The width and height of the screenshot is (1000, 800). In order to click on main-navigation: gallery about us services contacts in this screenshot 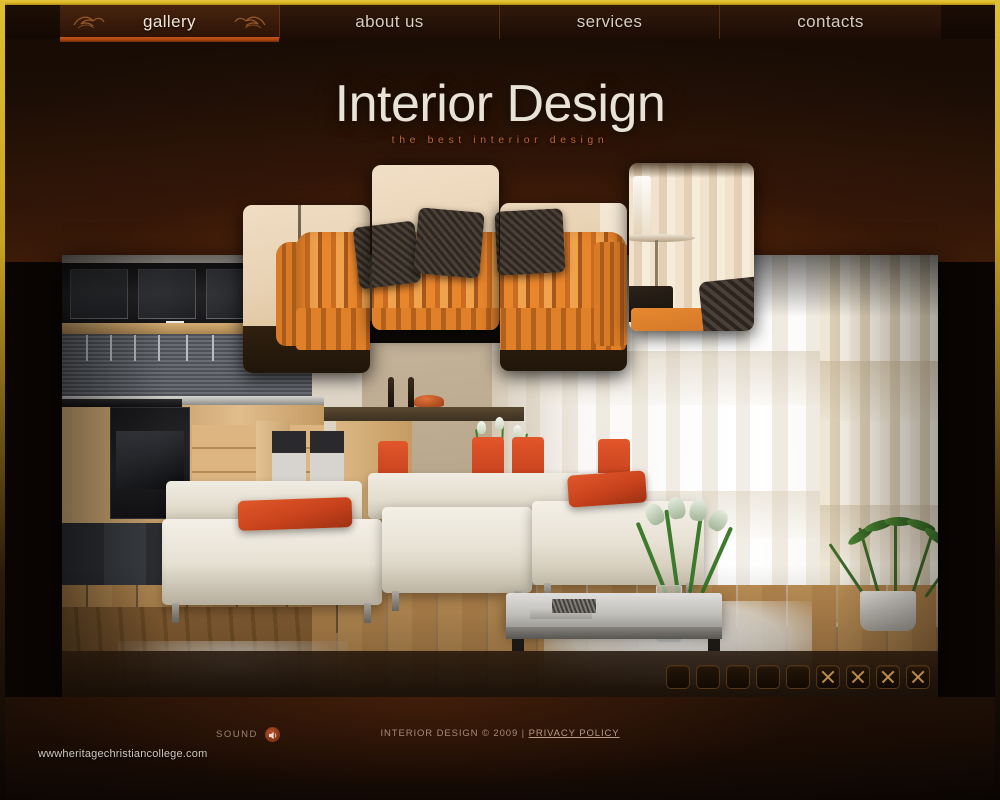, I will do `click(470, 23)`.